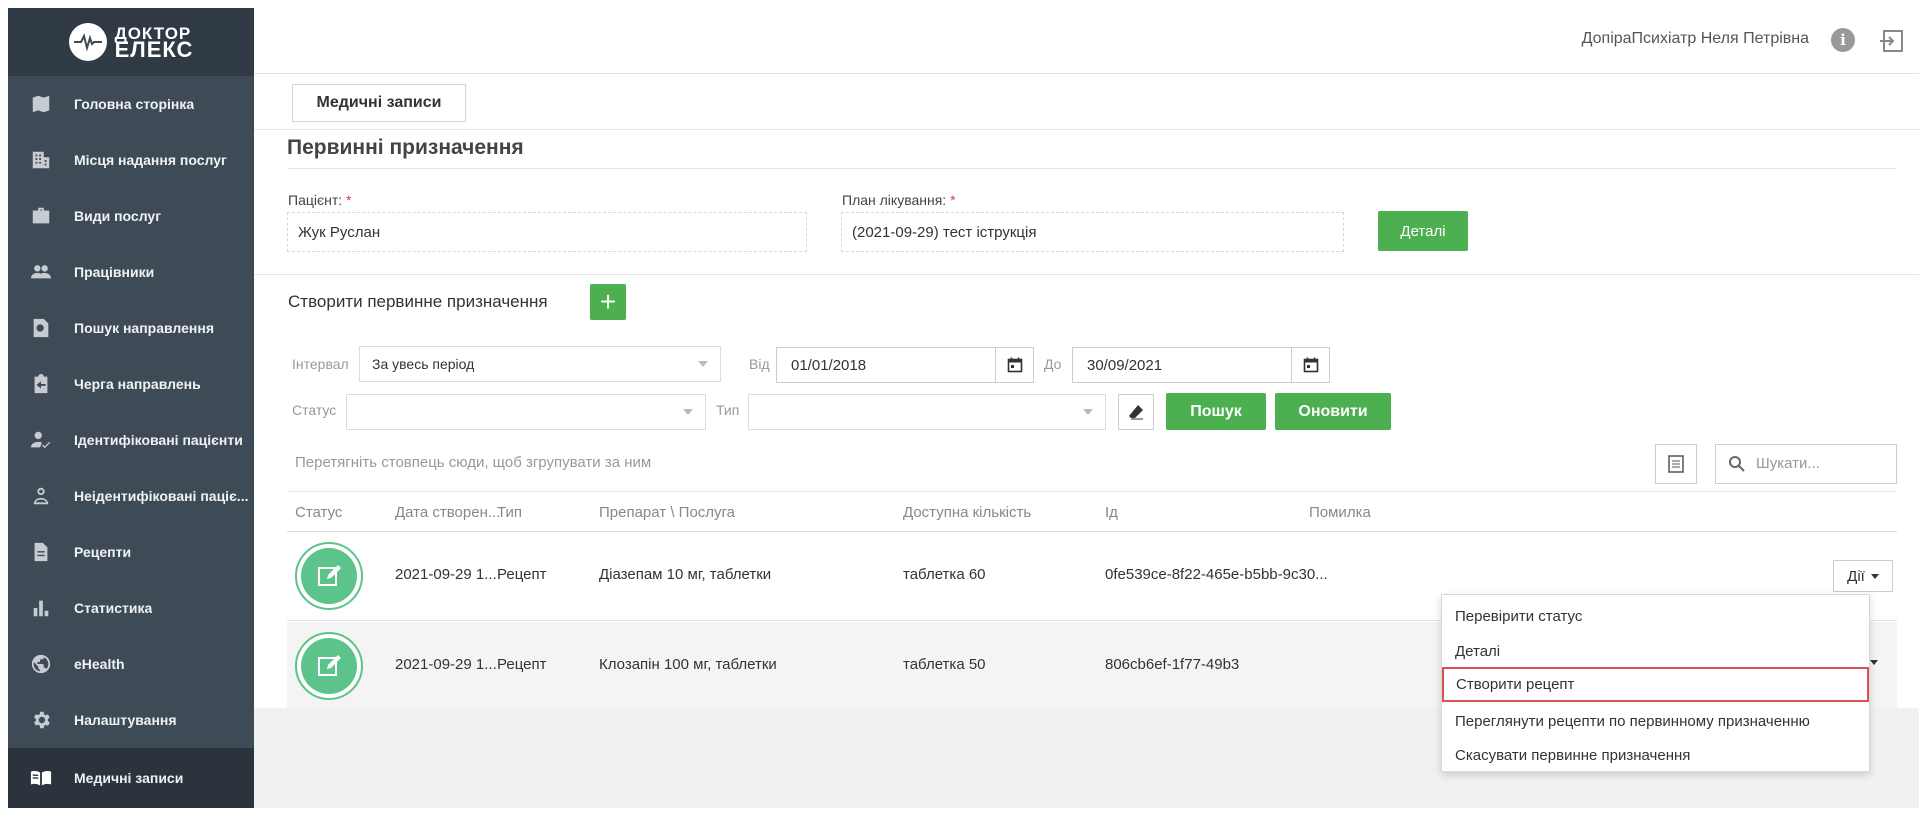 The width and height of the screenshot is (1927, 815). I want to click on row-actions-button: Дії, so click(1863, 576).